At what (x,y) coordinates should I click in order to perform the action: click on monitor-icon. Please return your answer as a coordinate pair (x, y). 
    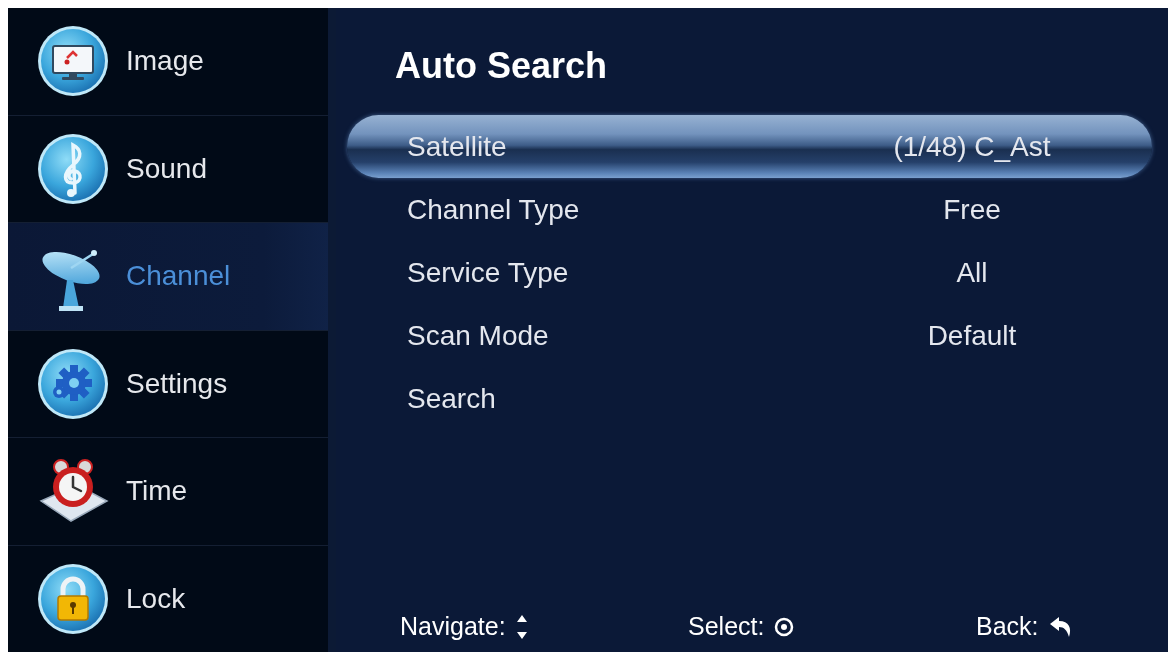
    Looking at the image, I should click on (73, 61).